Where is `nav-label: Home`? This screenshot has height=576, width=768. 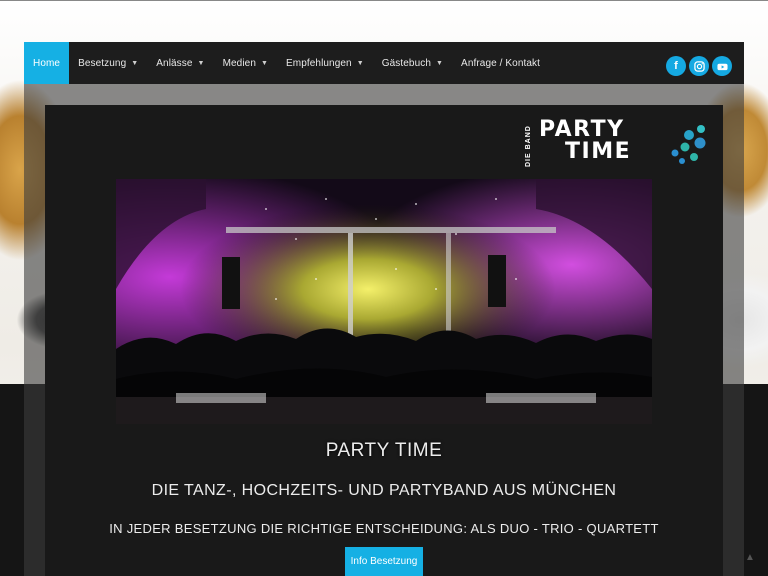 nav-label: Home is located at coordinates (47, 63).